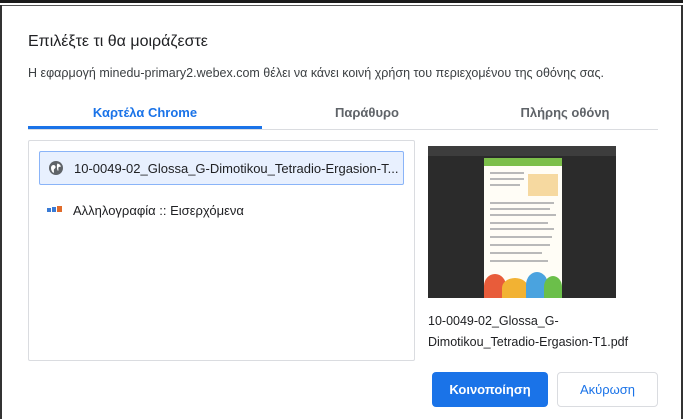 This screenshot has width=683, height=419. I want to click on mail-app-icon, so click(55, 210).